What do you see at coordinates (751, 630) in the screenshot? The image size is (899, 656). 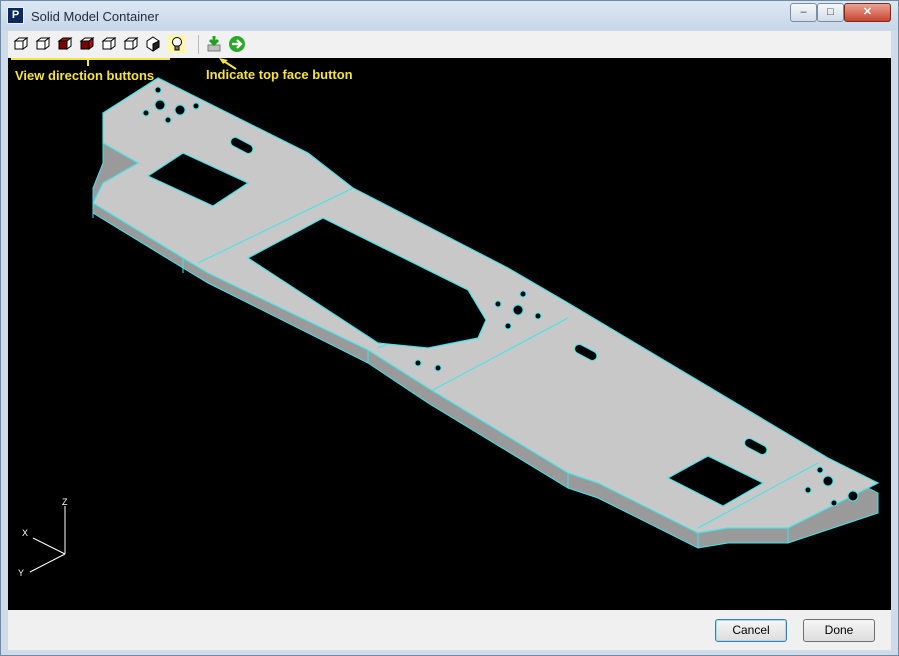 I see `cancel-button: Cancel` at bounding box center [751, 630].